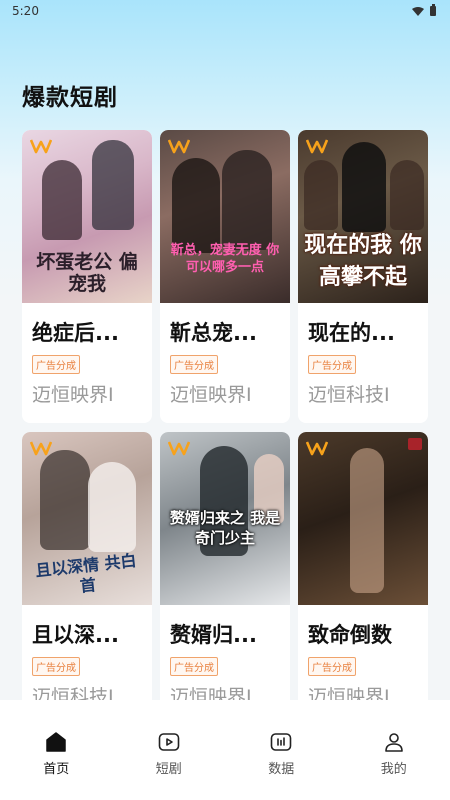 The width and height of the screenshot is (450, 800). Describe the element at coordinates (363, 261) in the screenshot. I see `poster-title-text: 现在的我 你高攀不起` at that location.